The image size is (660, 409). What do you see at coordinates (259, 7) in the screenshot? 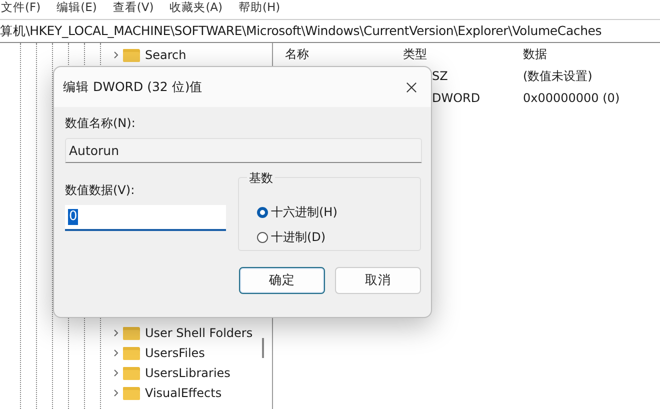
I see `menu-item: 帮助(H)` at bounding box center [259, 7].